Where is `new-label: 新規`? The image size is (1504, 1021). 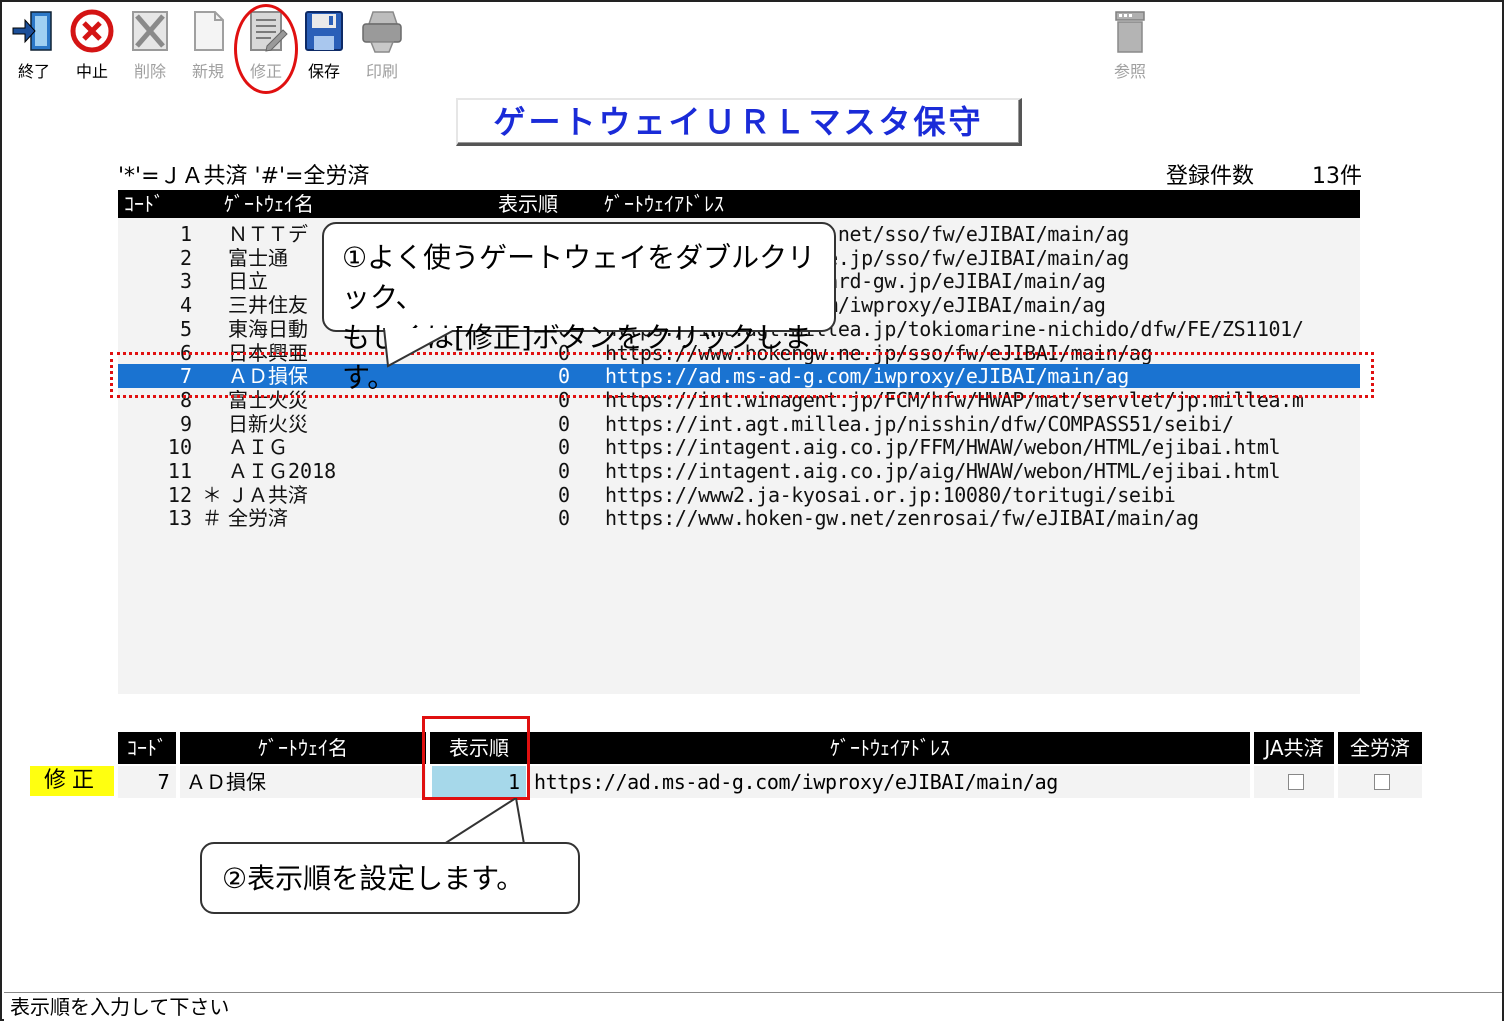
new-label: 新規 is located at coordinates (207, 71).